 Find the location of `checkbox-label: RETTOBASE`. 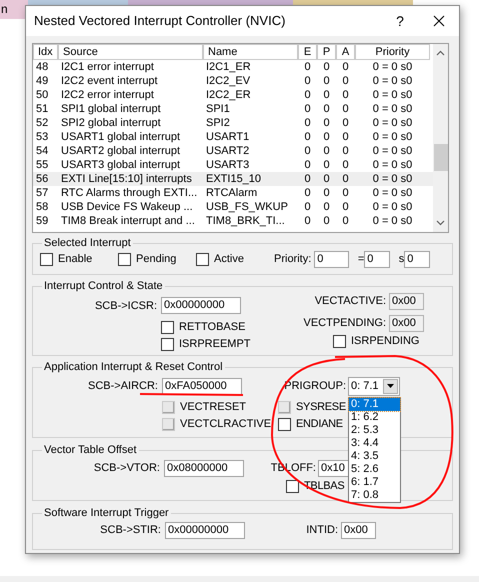

checkbox-label: RETTOBASE is located at coordinates (212, 327).